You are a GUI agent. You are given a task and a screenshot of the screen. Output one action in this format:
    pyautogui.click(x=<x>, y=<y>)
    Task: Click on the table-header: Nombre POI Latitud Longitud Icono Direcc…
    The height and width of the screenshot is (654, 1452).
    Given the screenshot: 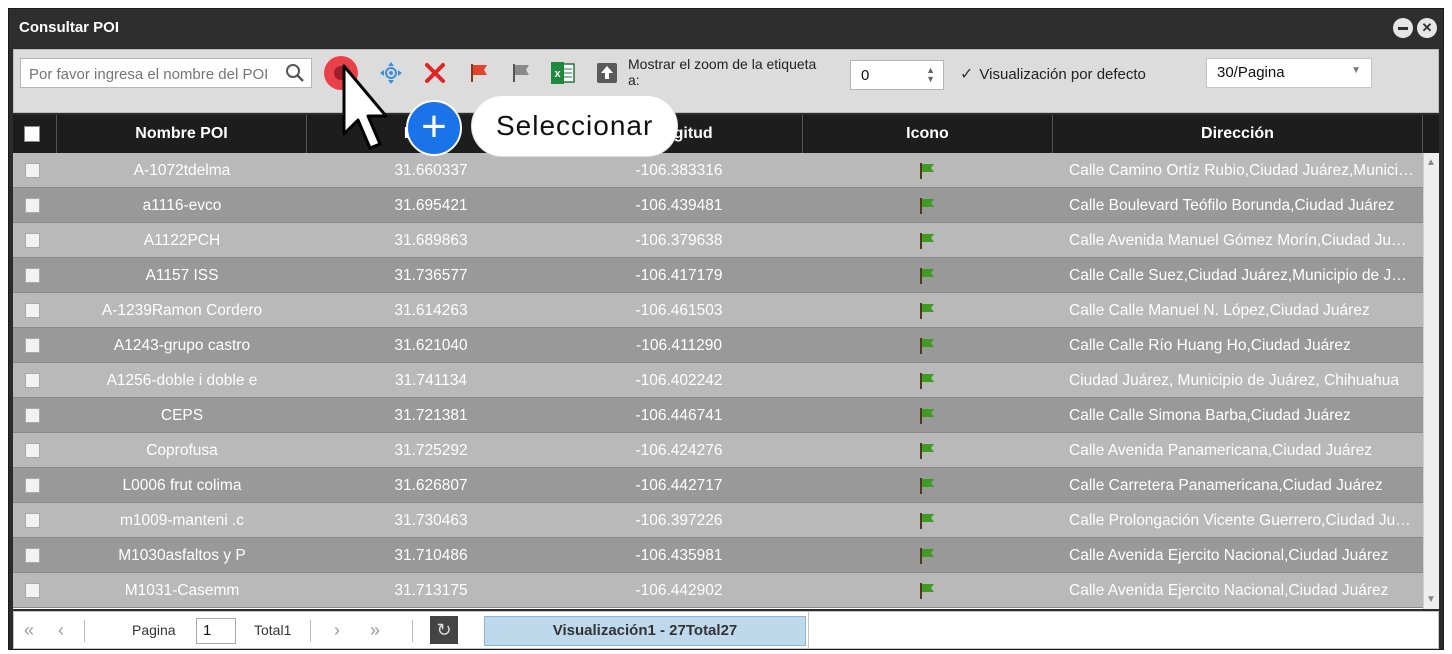 What is the action you would take?
    pyautogui.click(x=726, y=134)
    